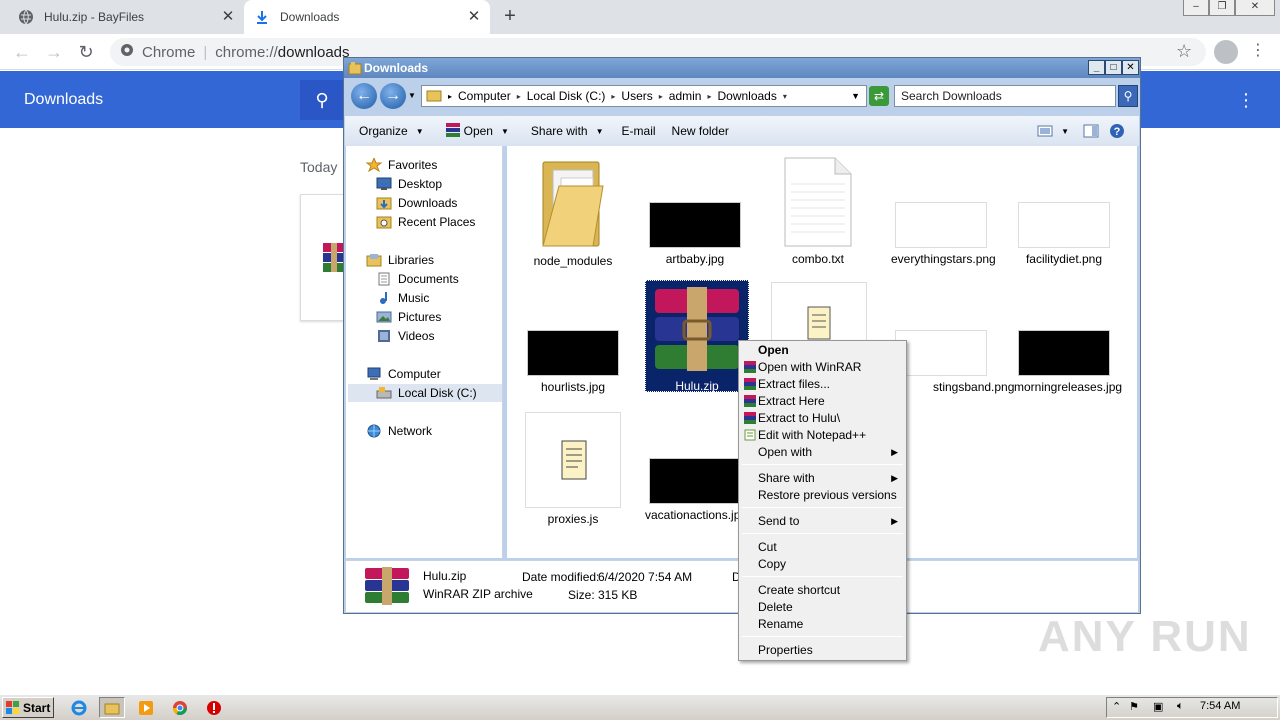 This screenshot has width=1280, height=720. Describe the element at coordinates (425, 393) in the screenshot. I see `nav-local-disk: Local Disk (C:)` at that location.